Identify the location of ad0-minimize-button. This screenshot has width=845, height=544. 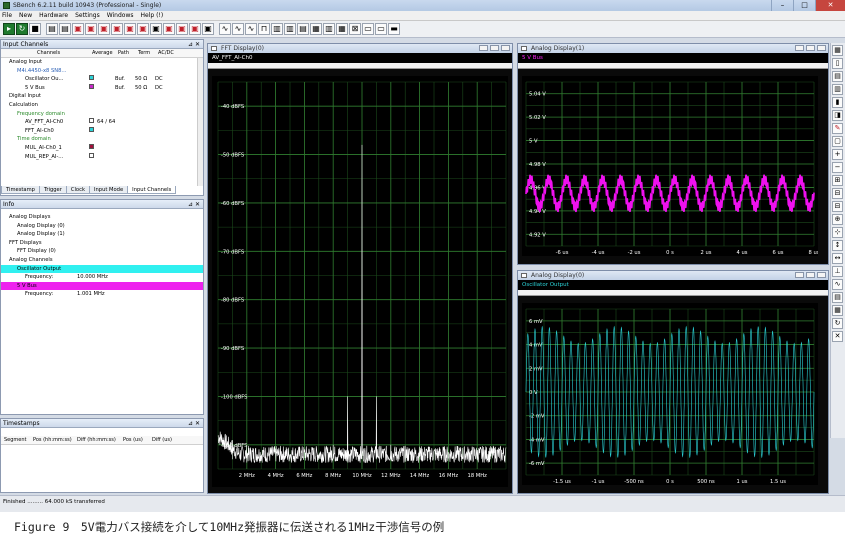
(799, 275).